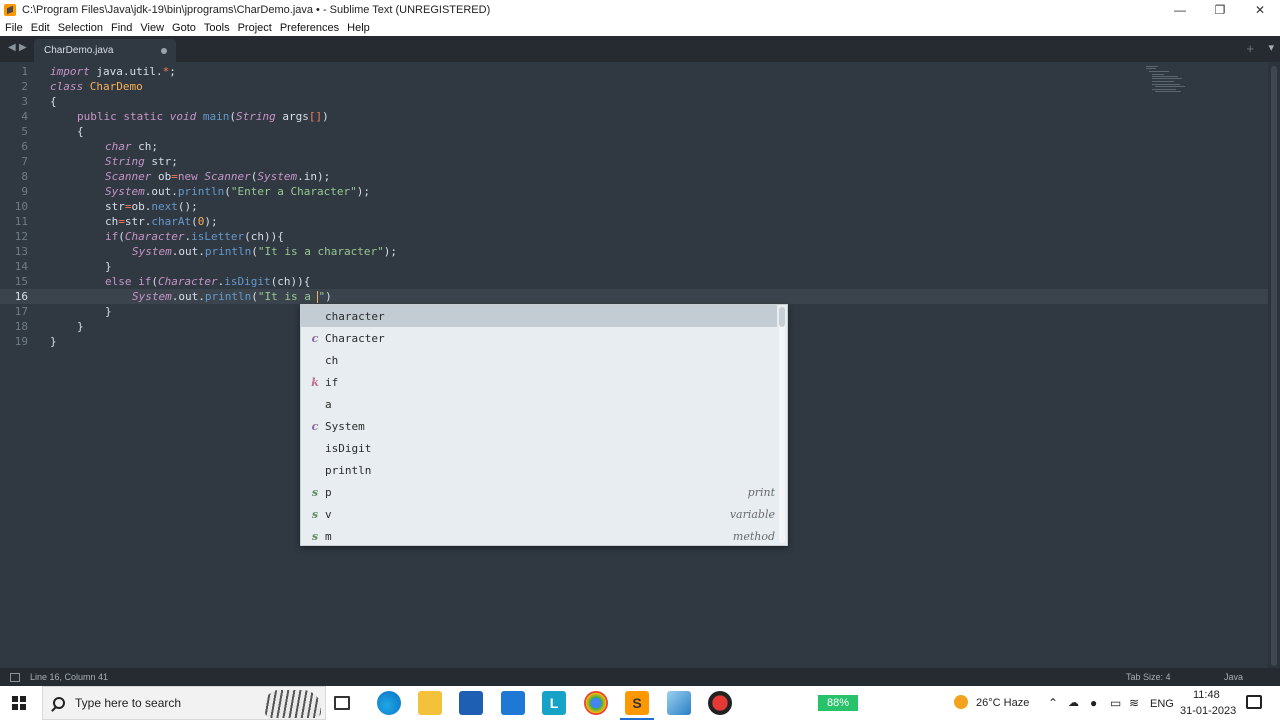  What do you see at coordinates (332, 360) in the screenshot?
I see `autocomplete-label: ch` at bounding box center [332, 360].